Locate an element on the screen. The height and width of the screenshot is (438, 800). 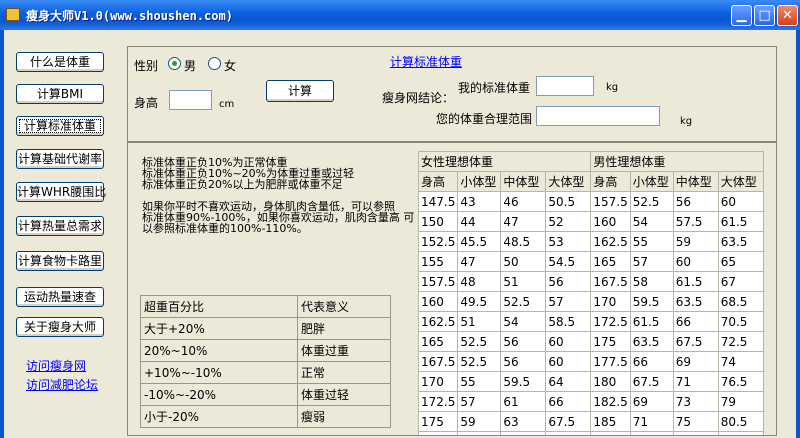
standard-weight-field is located at coordinates (565, 86).